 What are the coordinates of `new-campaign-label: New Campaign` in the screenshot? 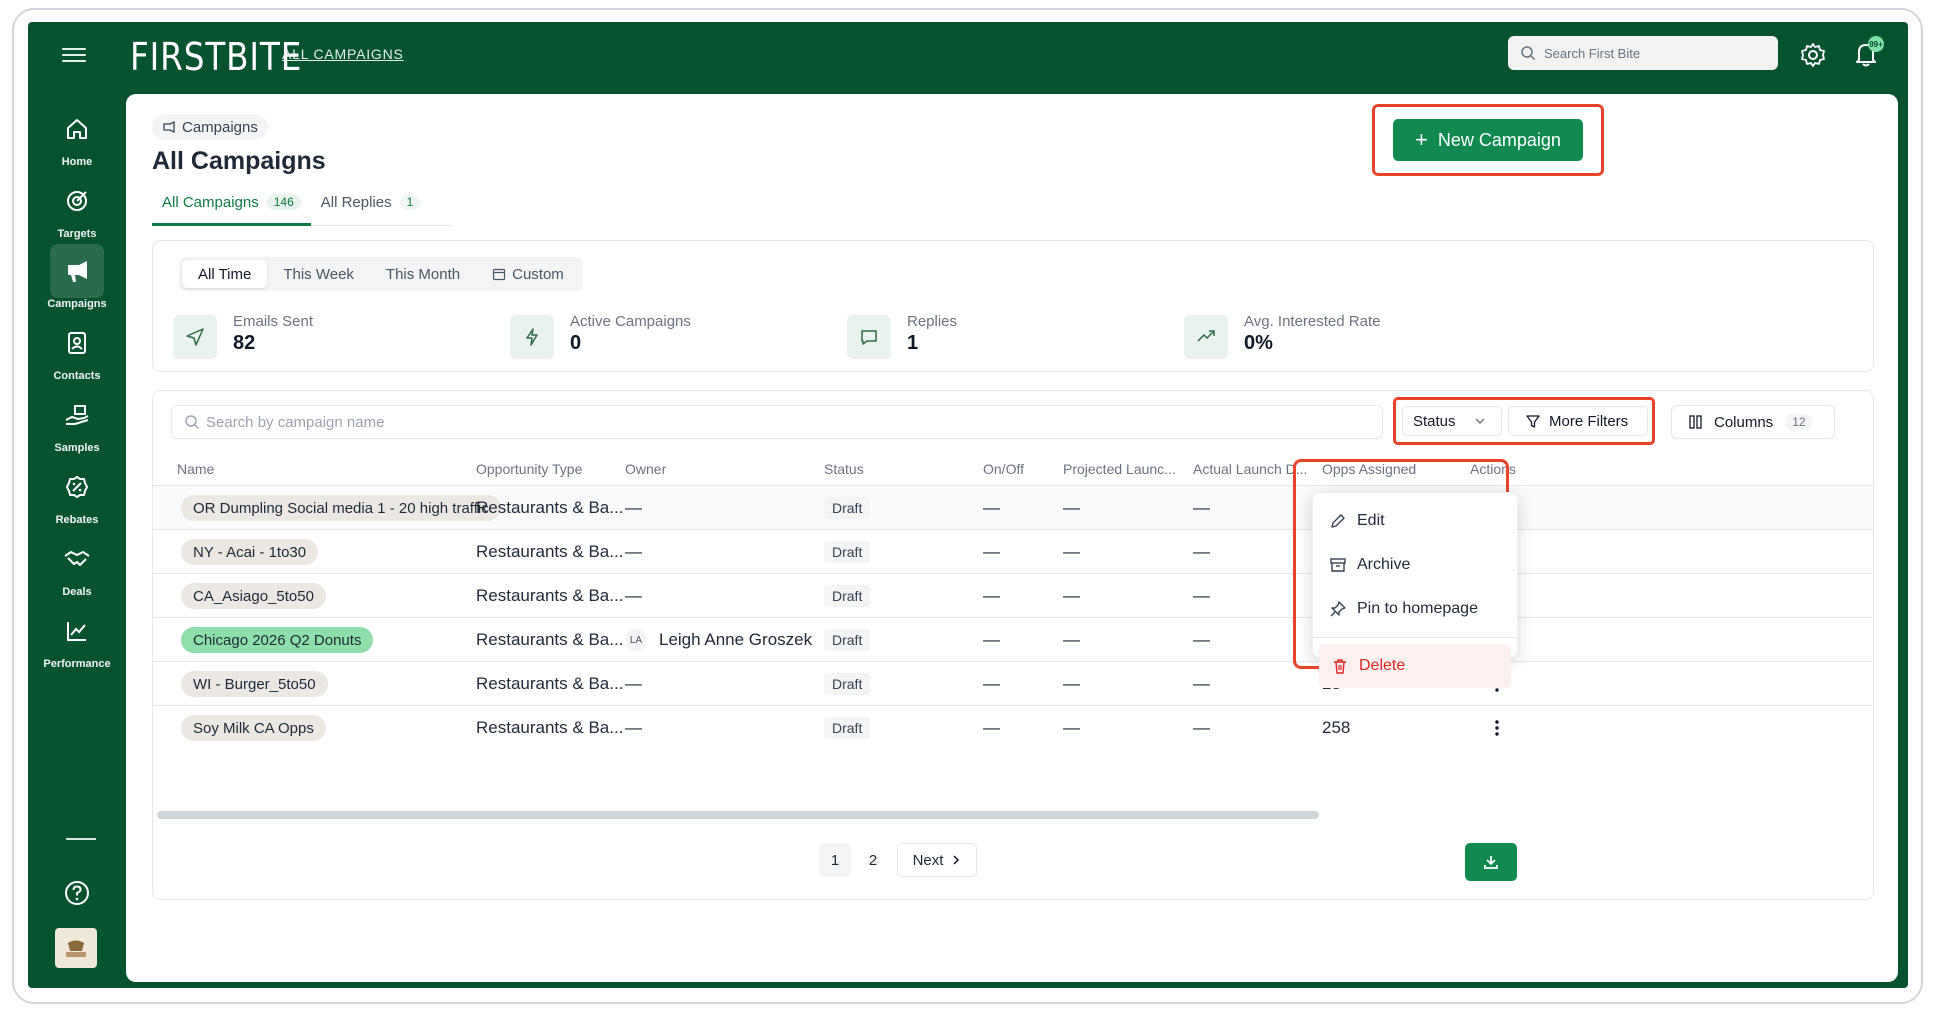 It's located at (1499, 139).